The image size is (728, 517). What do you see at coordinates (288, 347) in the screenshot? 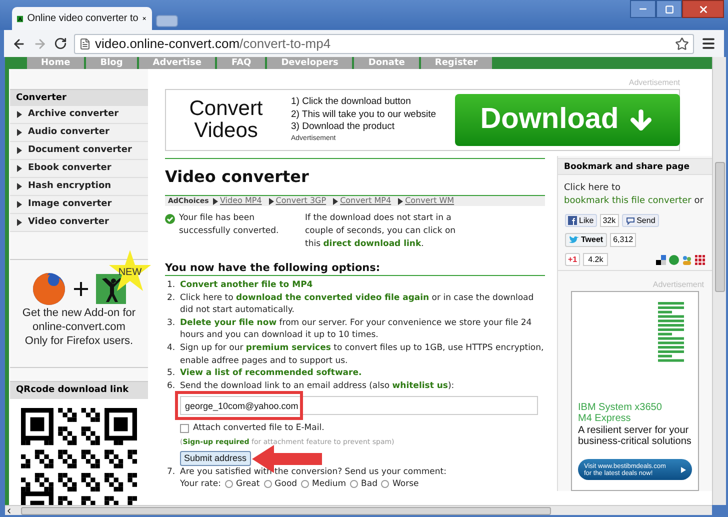
I see `link: premium services` at bounding box center [288, 347].